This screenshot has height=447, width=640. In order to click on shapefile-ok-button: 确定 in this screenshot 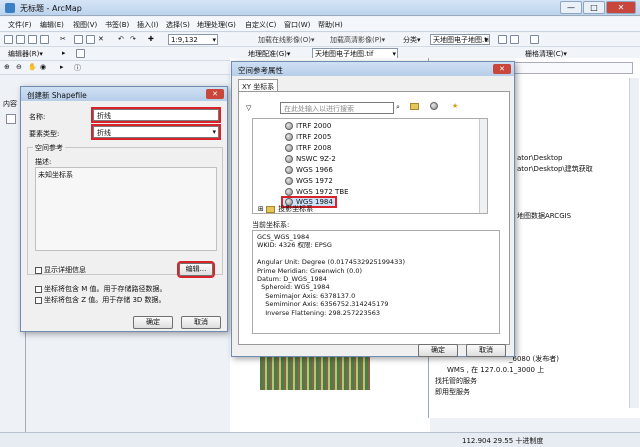, I will do `click(153, 322)`.